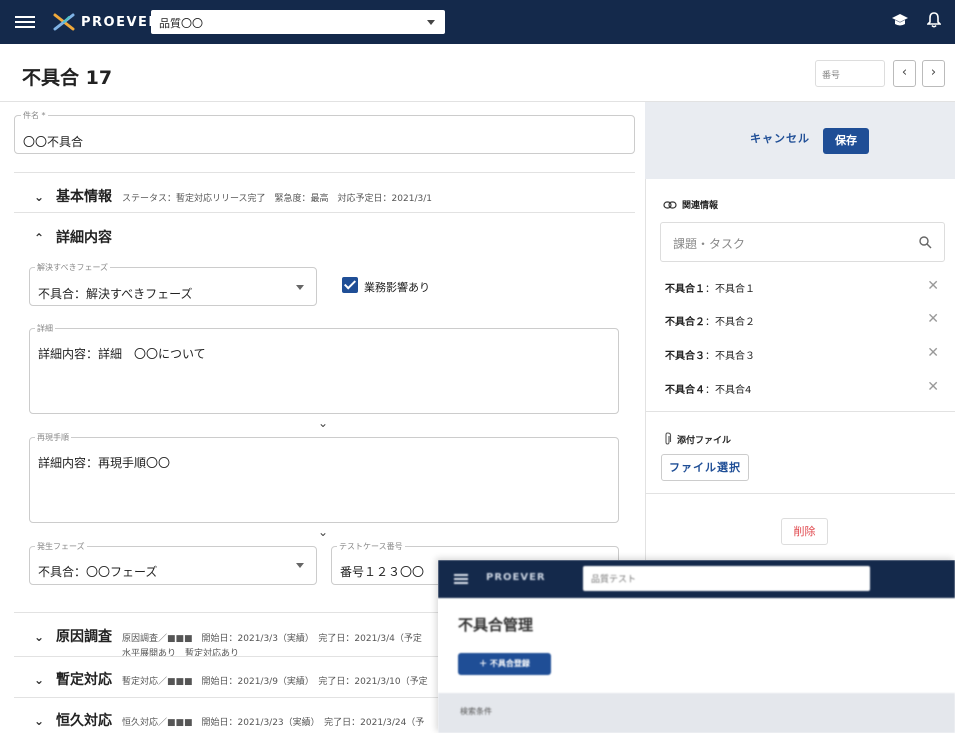  What do you see at coordinates (685, 289) in the screenshot?
I see `related-item-key: 不具合１` at bounding box center [685, 289].